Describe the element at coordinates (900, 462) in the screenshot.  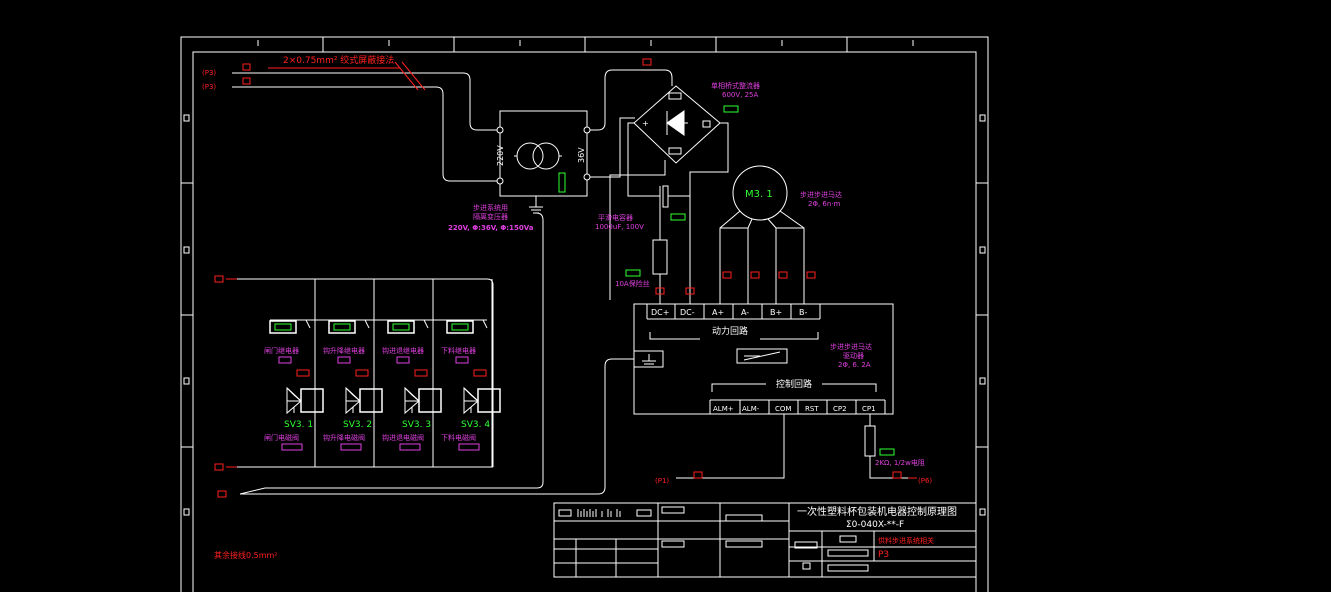
I see `resistor-label: 2KΩ, 1/2w电阻` at that location.